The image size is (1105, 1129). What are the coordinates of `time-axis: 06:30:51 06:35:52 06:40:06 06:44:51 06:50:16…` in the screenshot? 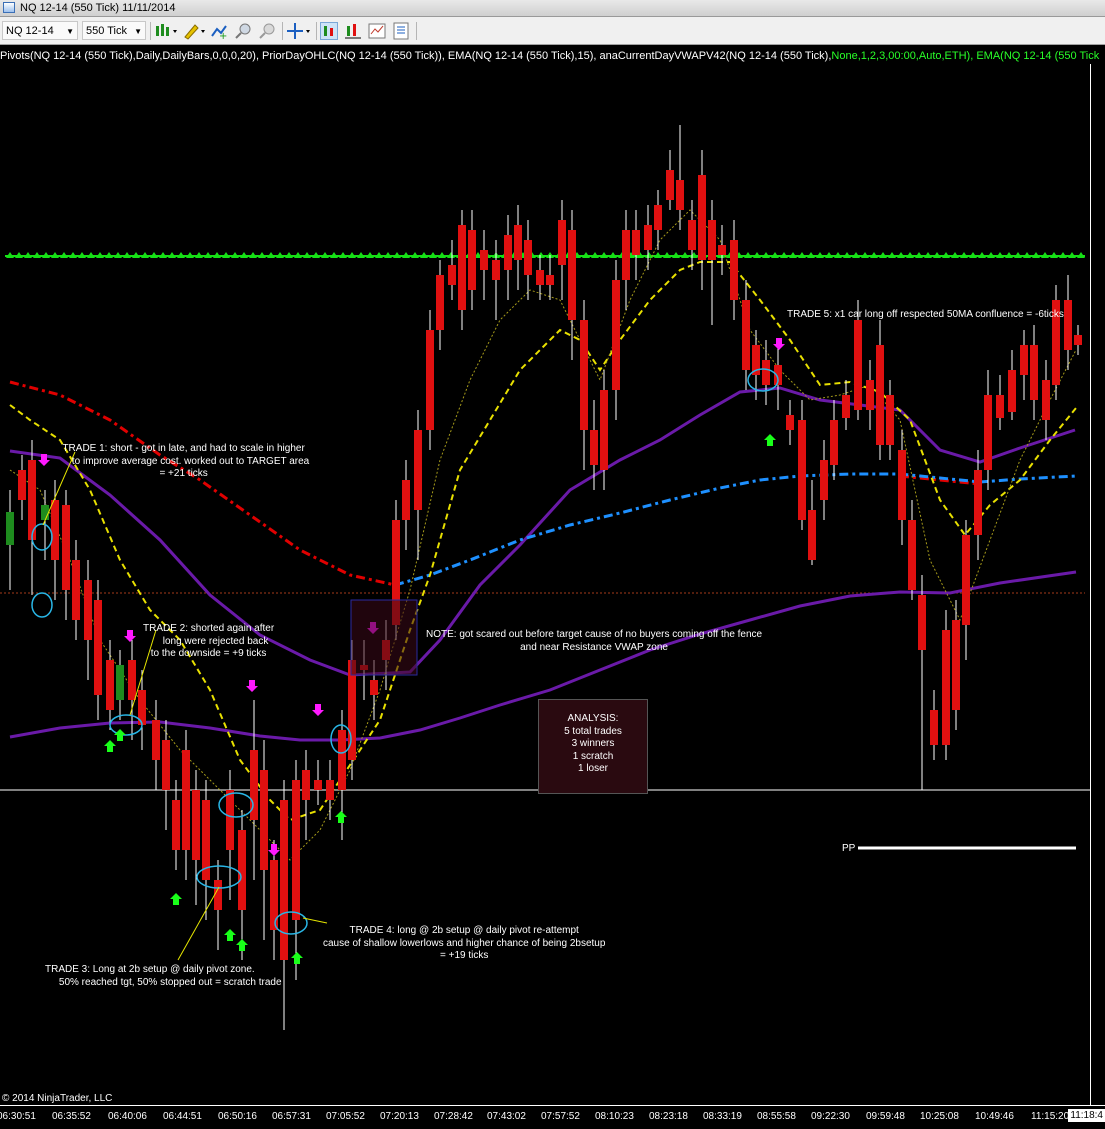 It's located at (552, 1117).